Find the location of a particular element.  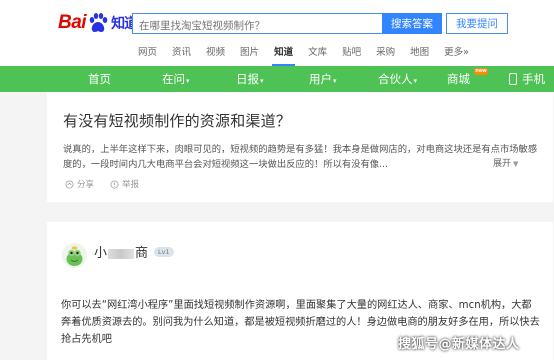

username-end: 商 is located at coordinates (142, 253).